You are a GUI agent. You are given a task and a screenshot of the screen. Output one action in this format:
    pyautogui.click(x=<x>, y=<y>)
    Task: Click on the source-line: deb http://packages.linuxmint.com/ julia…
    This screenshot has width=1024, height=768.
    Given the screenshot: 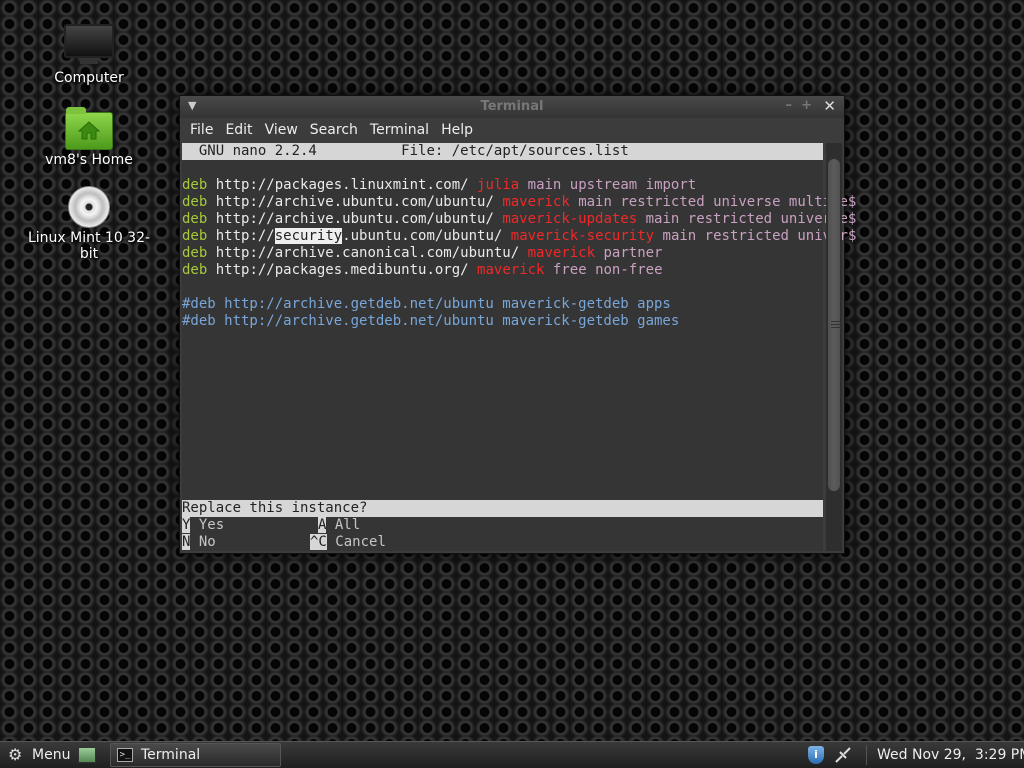 What is the action you would take?
    pyautogui.click(x=439, y=185)
    